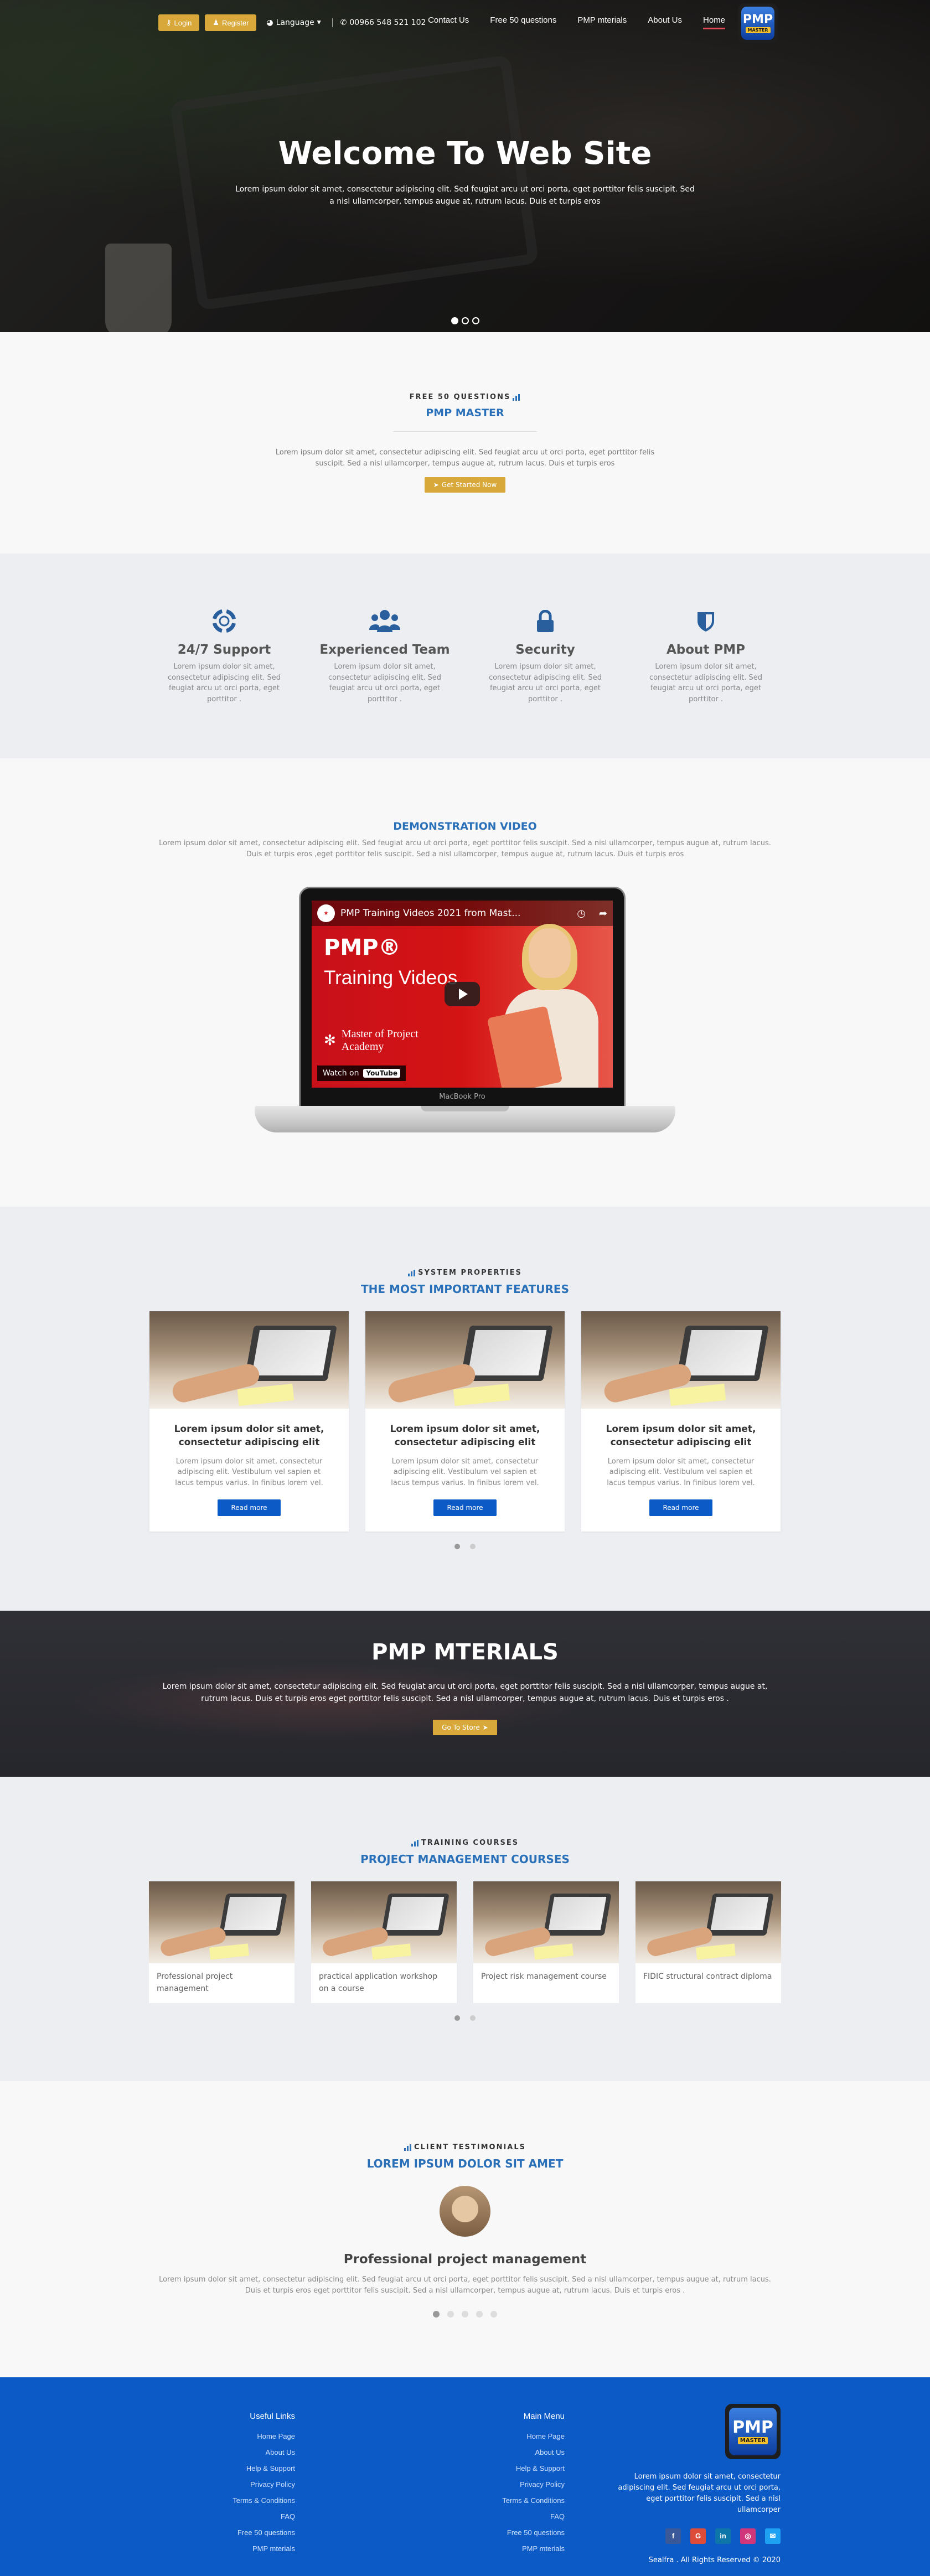 This screenshot has width=930, height=2576. Describe the element at coordinates (384, 1922) in the screenshot. I see `course-photo` at that location.